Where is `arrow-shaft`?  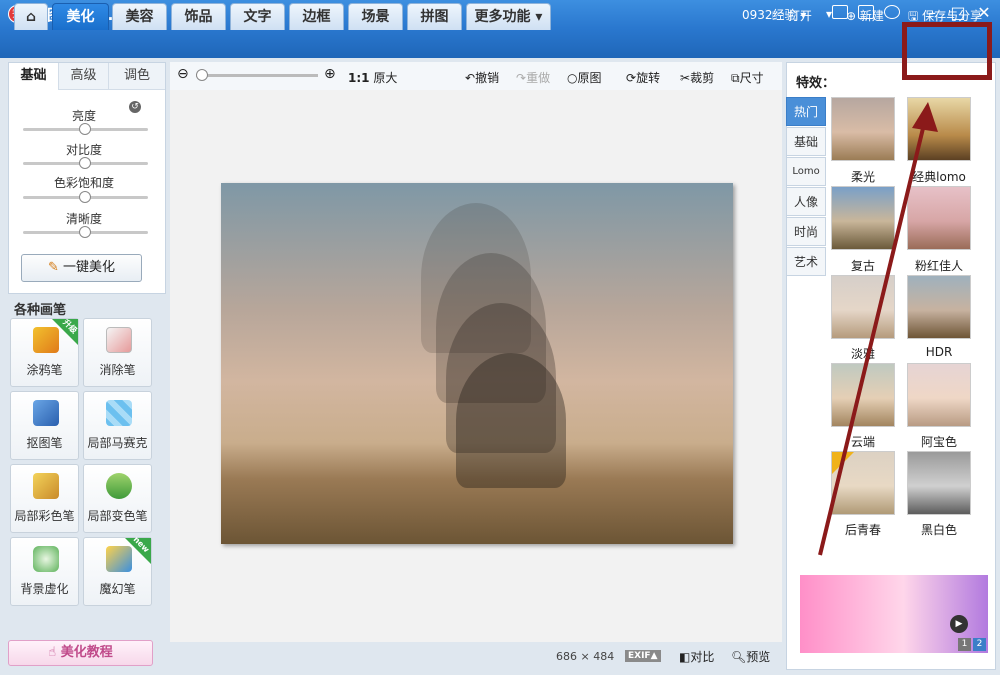 arrow-shaft is located at coordinates (872, 337).